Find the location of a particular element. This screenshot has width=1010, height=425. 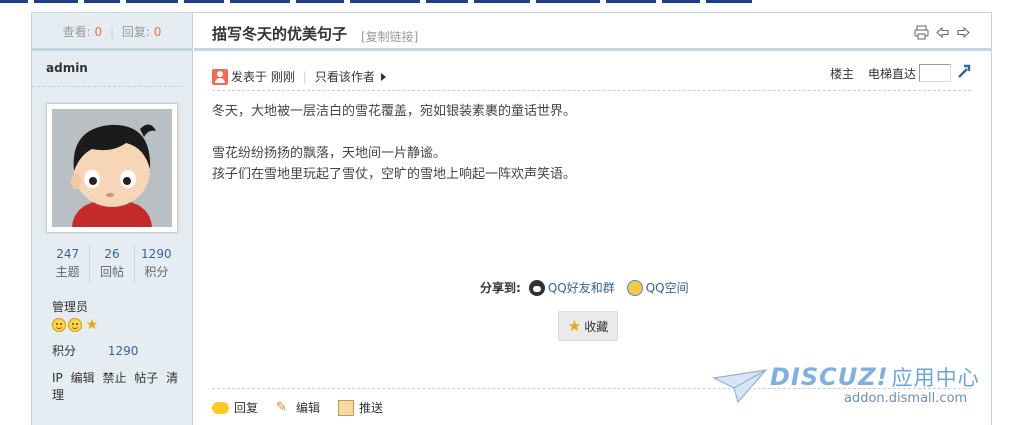

share-qq-link: QQ好友和群 is located at coordinates (571, 287).